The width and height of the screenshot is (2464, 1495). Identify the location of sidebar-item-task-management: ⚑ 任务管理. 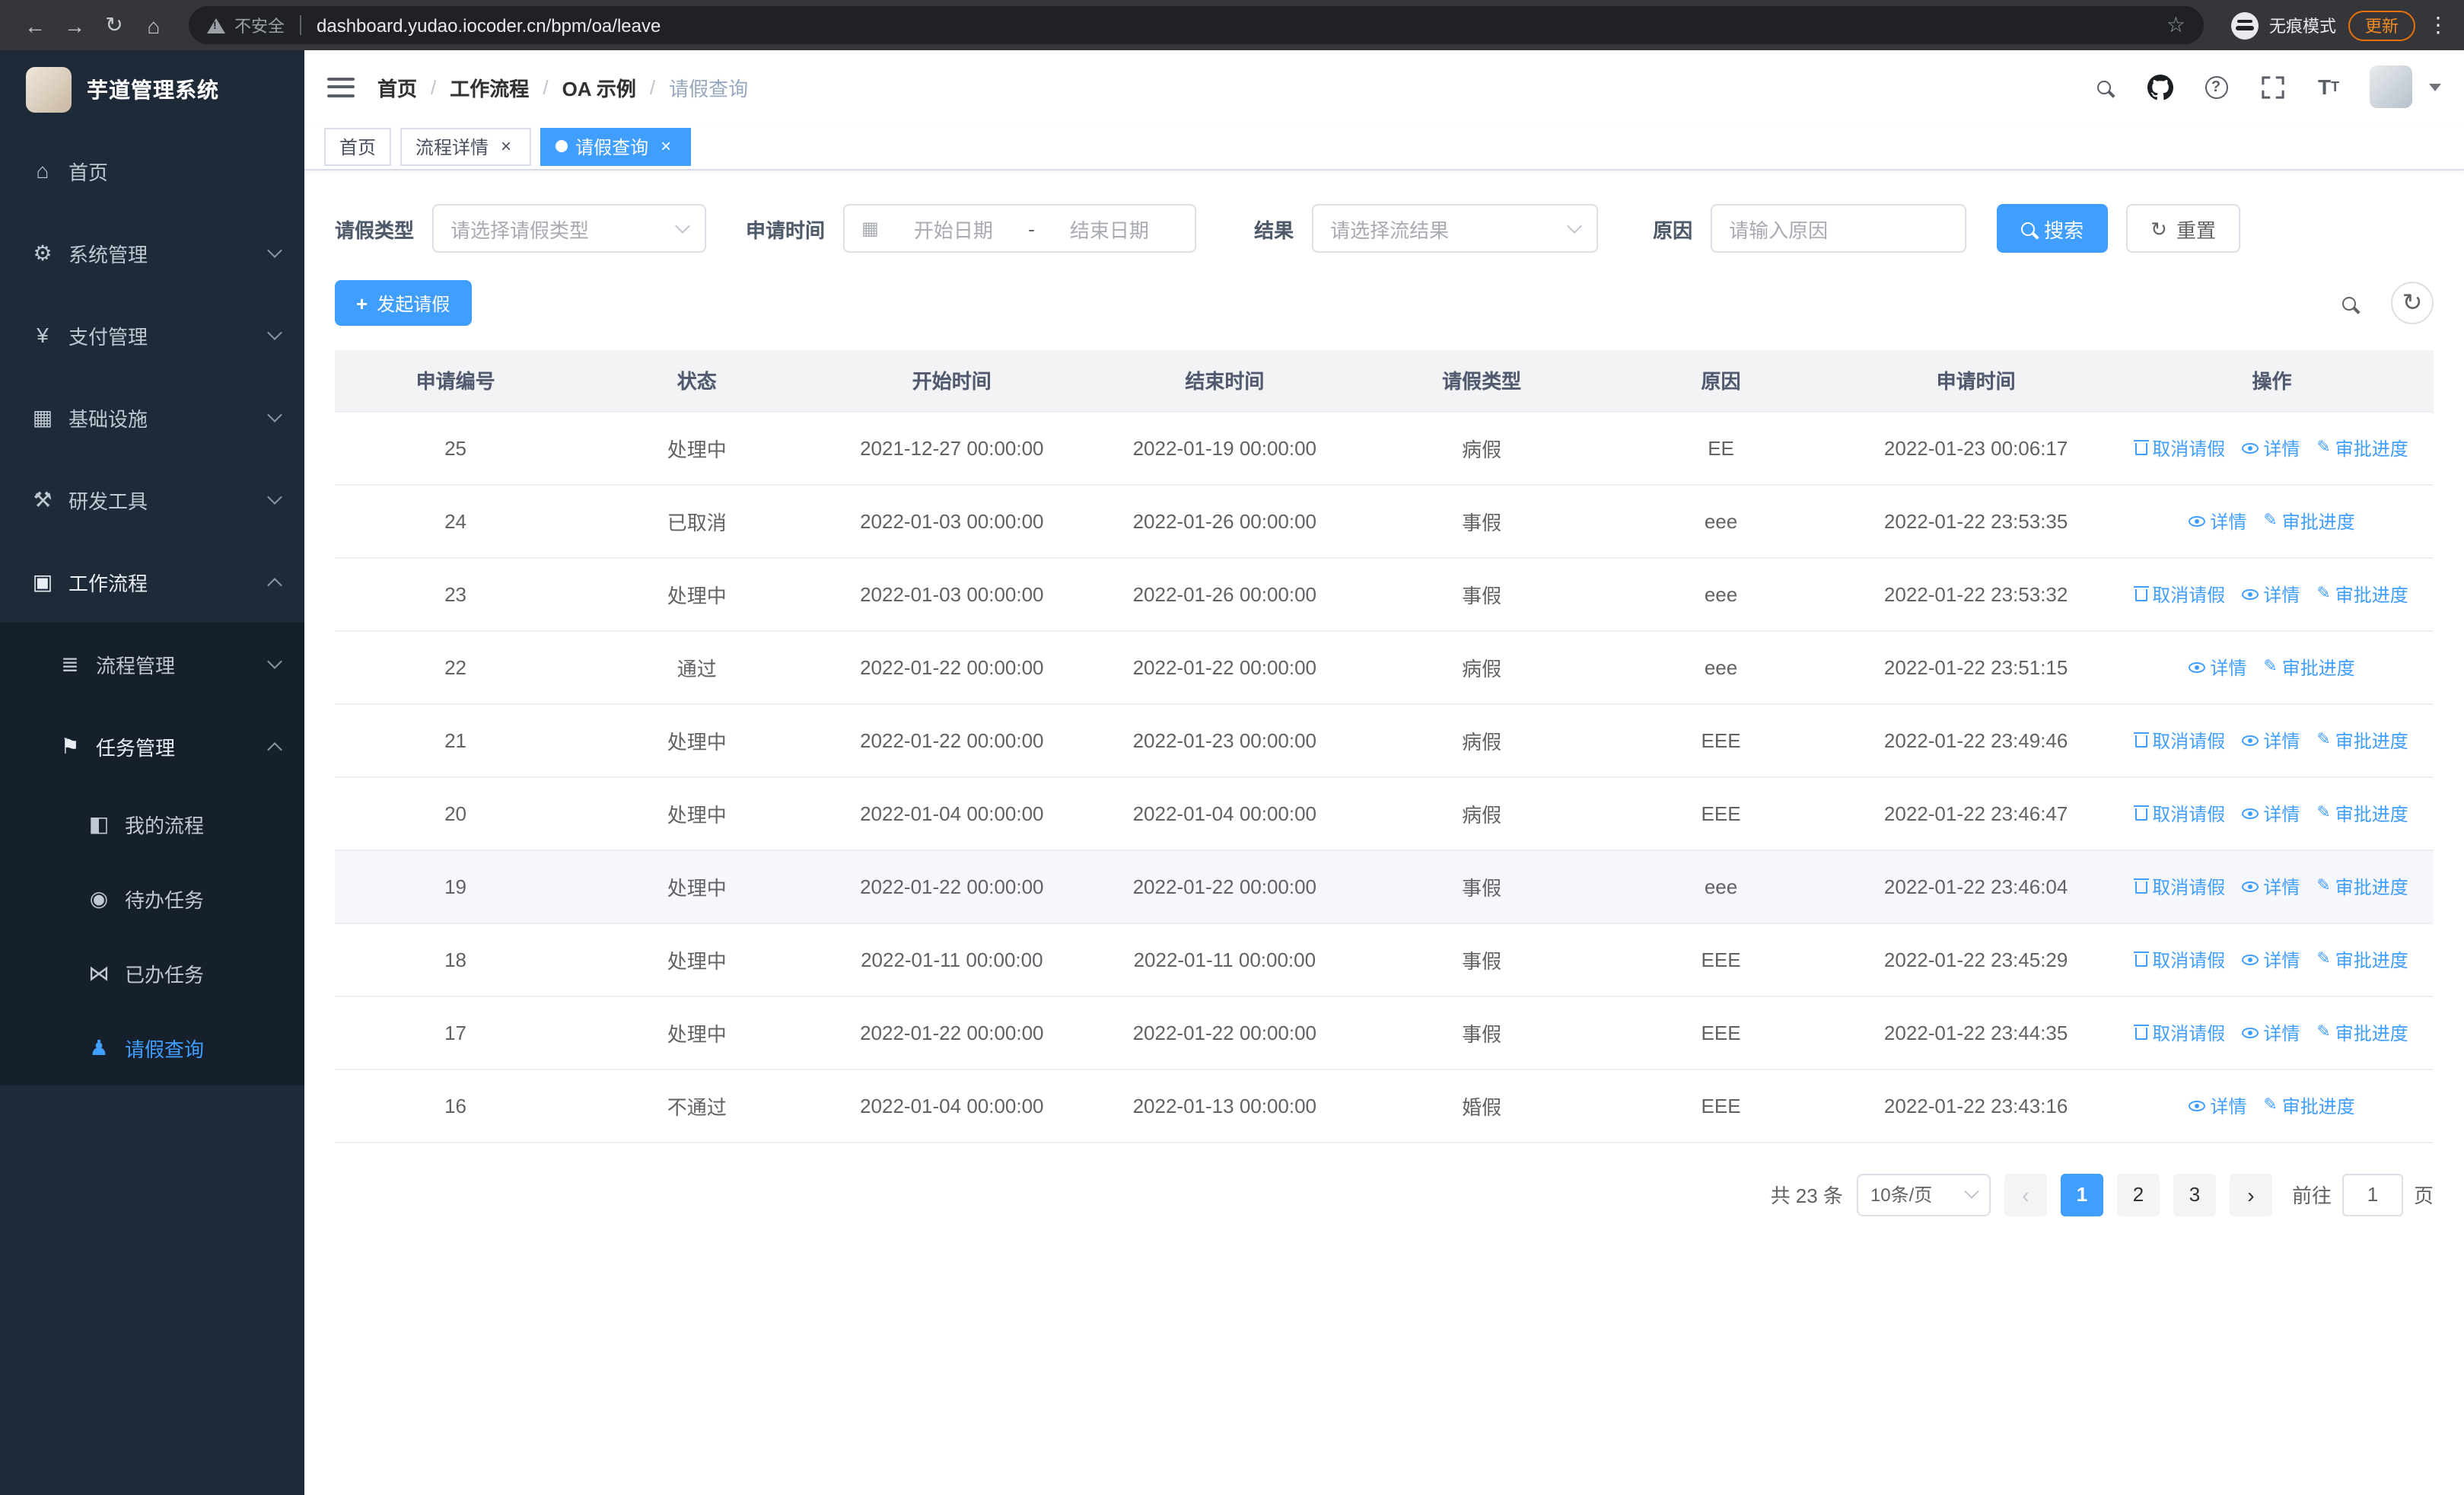
(152, 746).